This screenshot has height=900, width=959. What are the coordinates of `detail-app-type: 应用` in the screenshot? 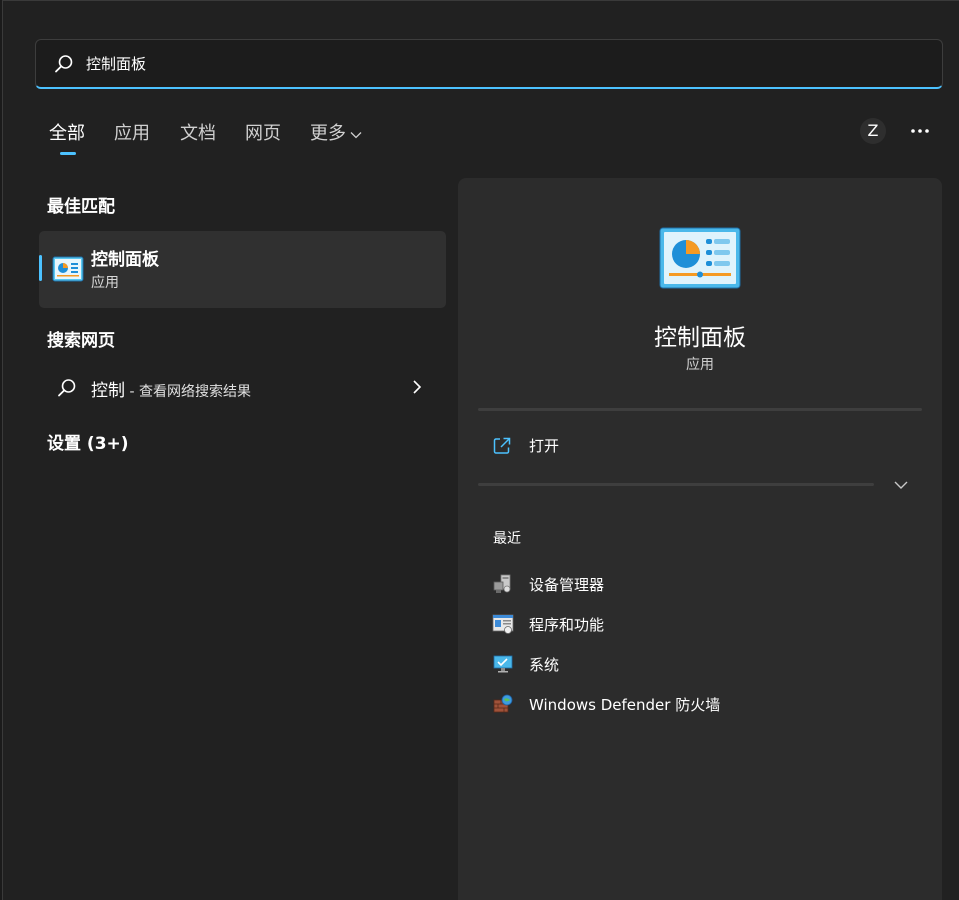 It's located at (700, 365).